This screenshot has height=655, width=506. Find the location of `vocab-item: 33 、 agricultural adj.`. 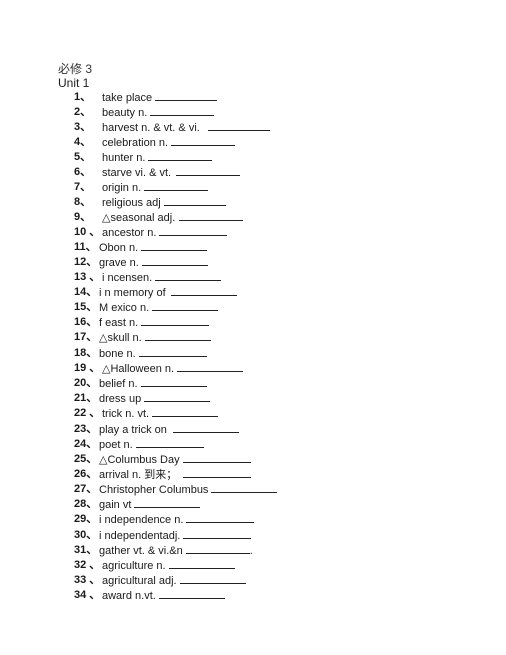

vocab-item: 33 、 agricultural adj. is located at coordinates (253, 580).